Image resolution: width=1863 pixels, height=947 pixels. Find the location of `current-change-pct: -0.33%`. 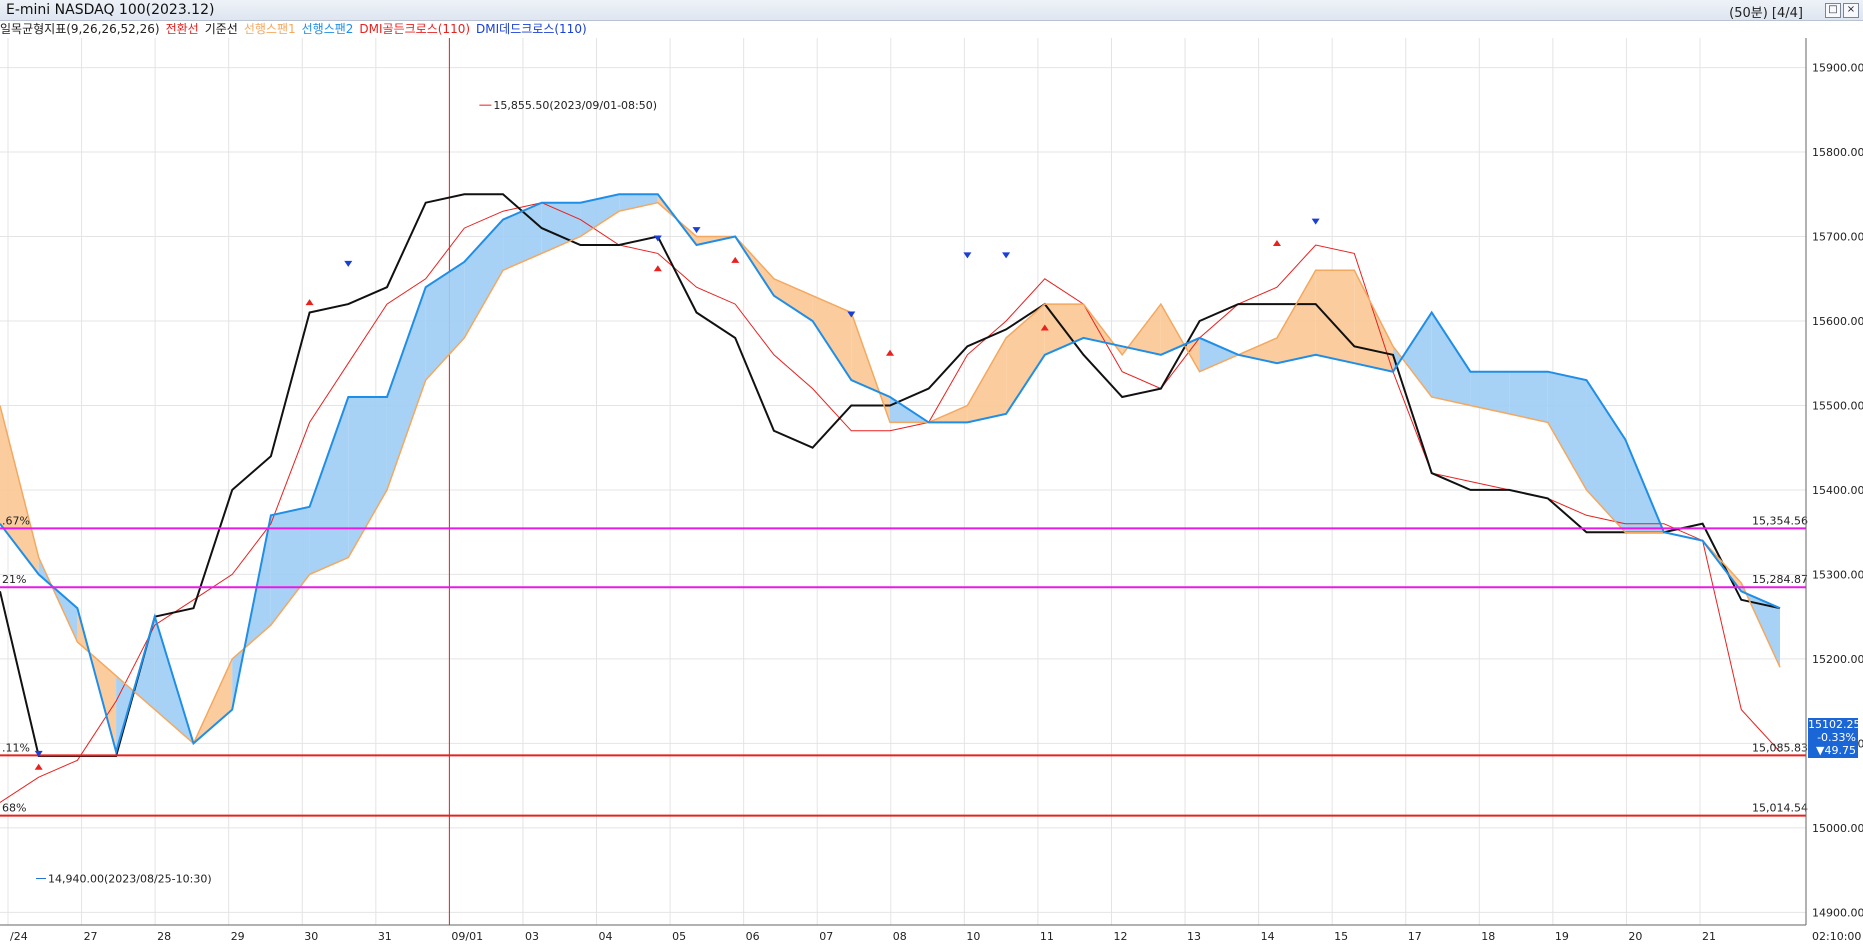

current-change-pct: -0.33% is located at coordinates (1836, 737).